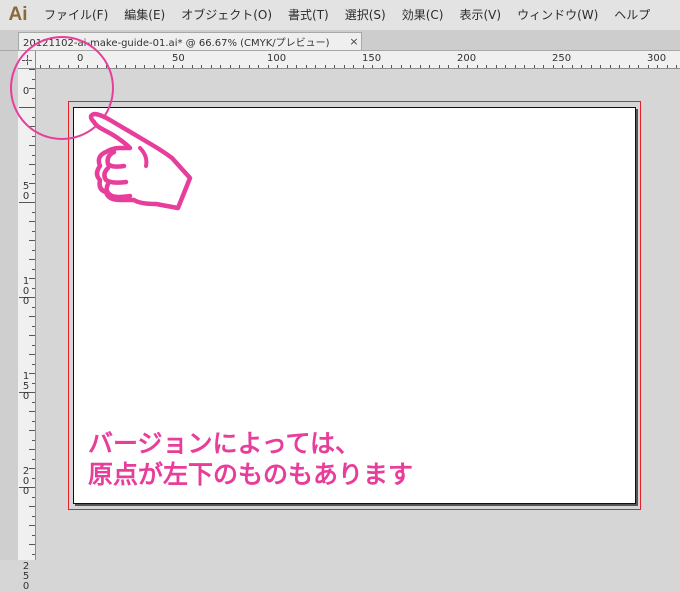 This screenshot has width=680, height=592. Describe the element at coordinates (354, 41) in the screenshot. I see `close-icon: ×` at that location.